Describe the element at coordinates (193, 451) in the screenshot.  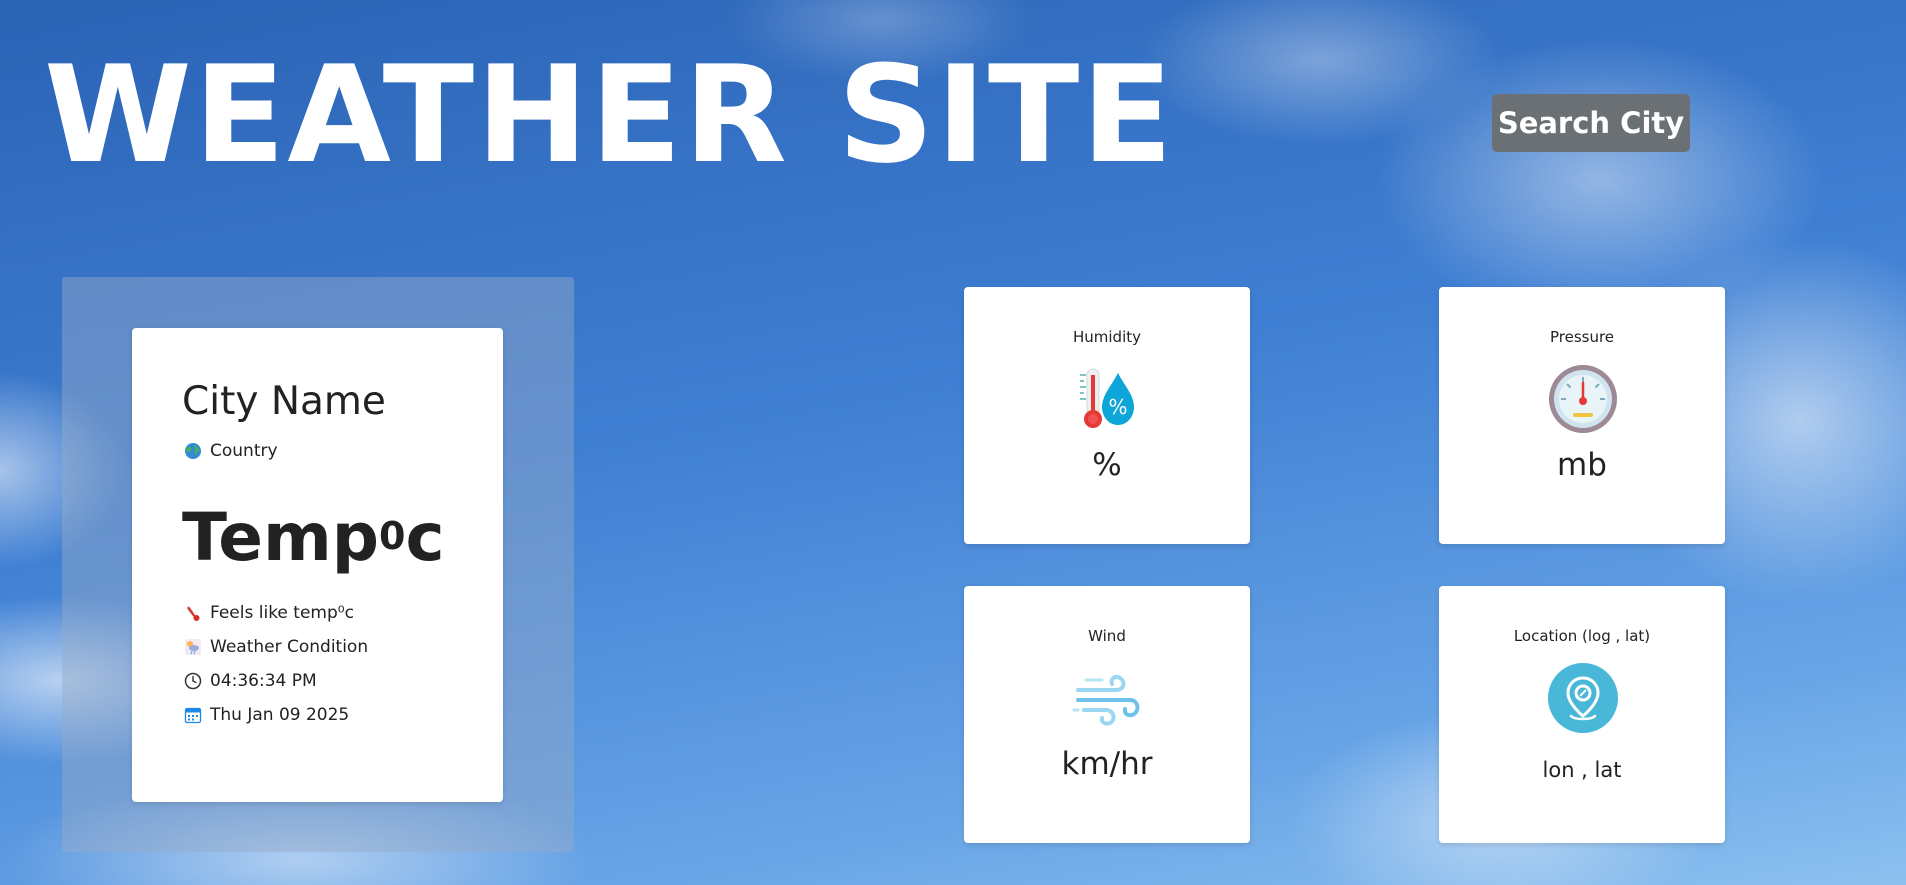
I see `globe-icon` at that location.